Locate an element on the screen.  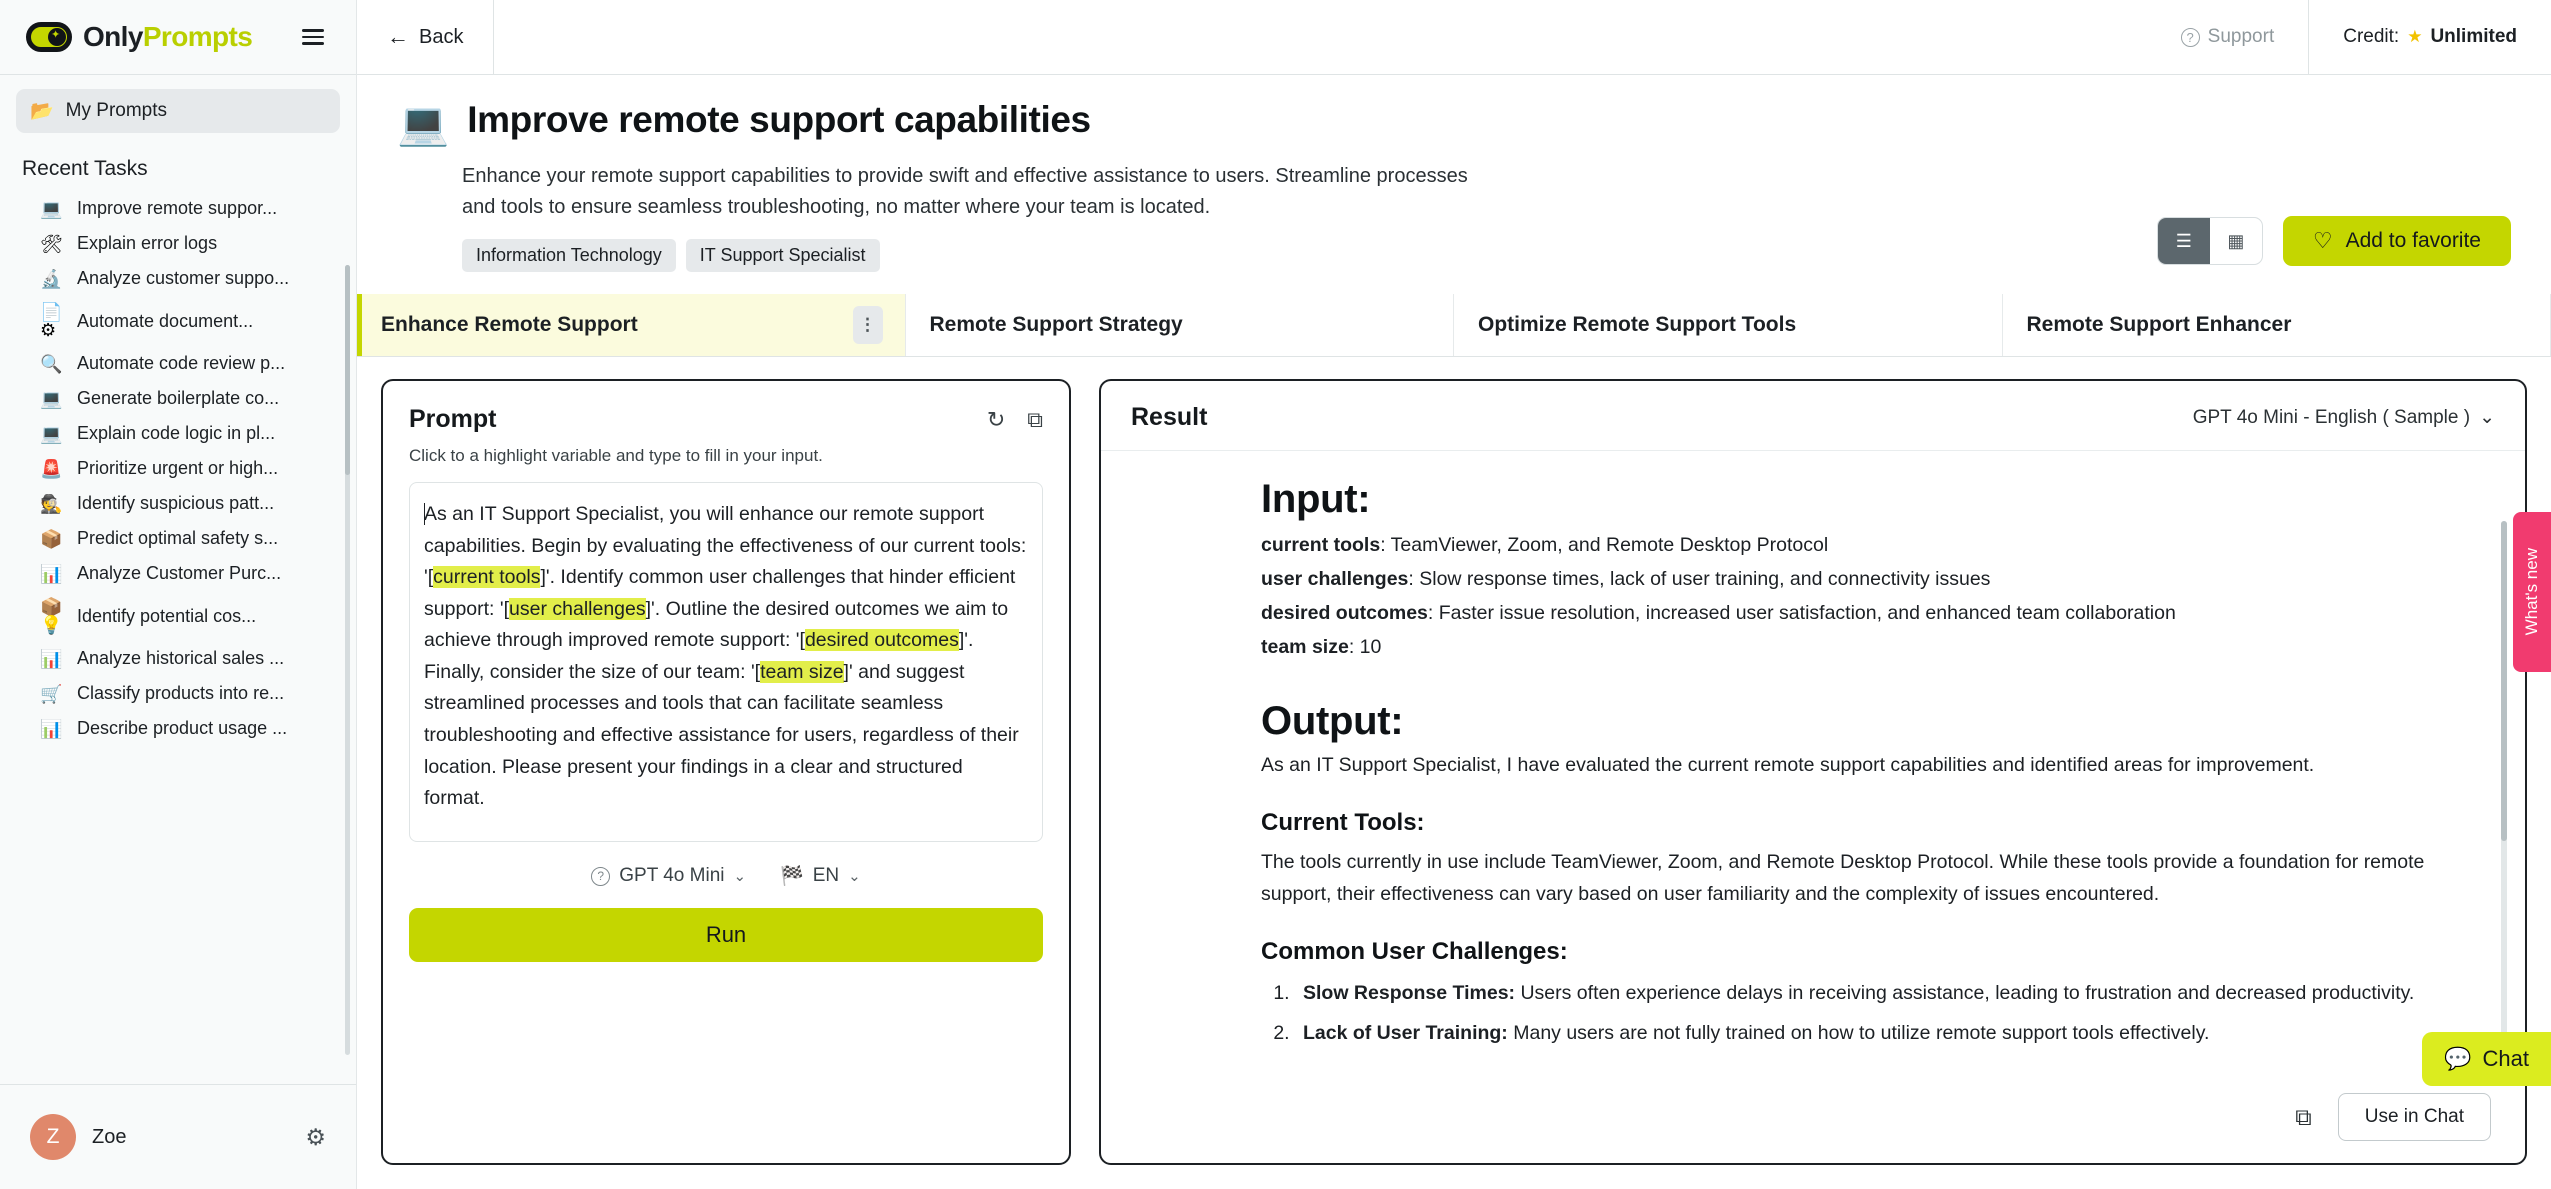
language-selector-label: EN is located at coordinates (826, 875).